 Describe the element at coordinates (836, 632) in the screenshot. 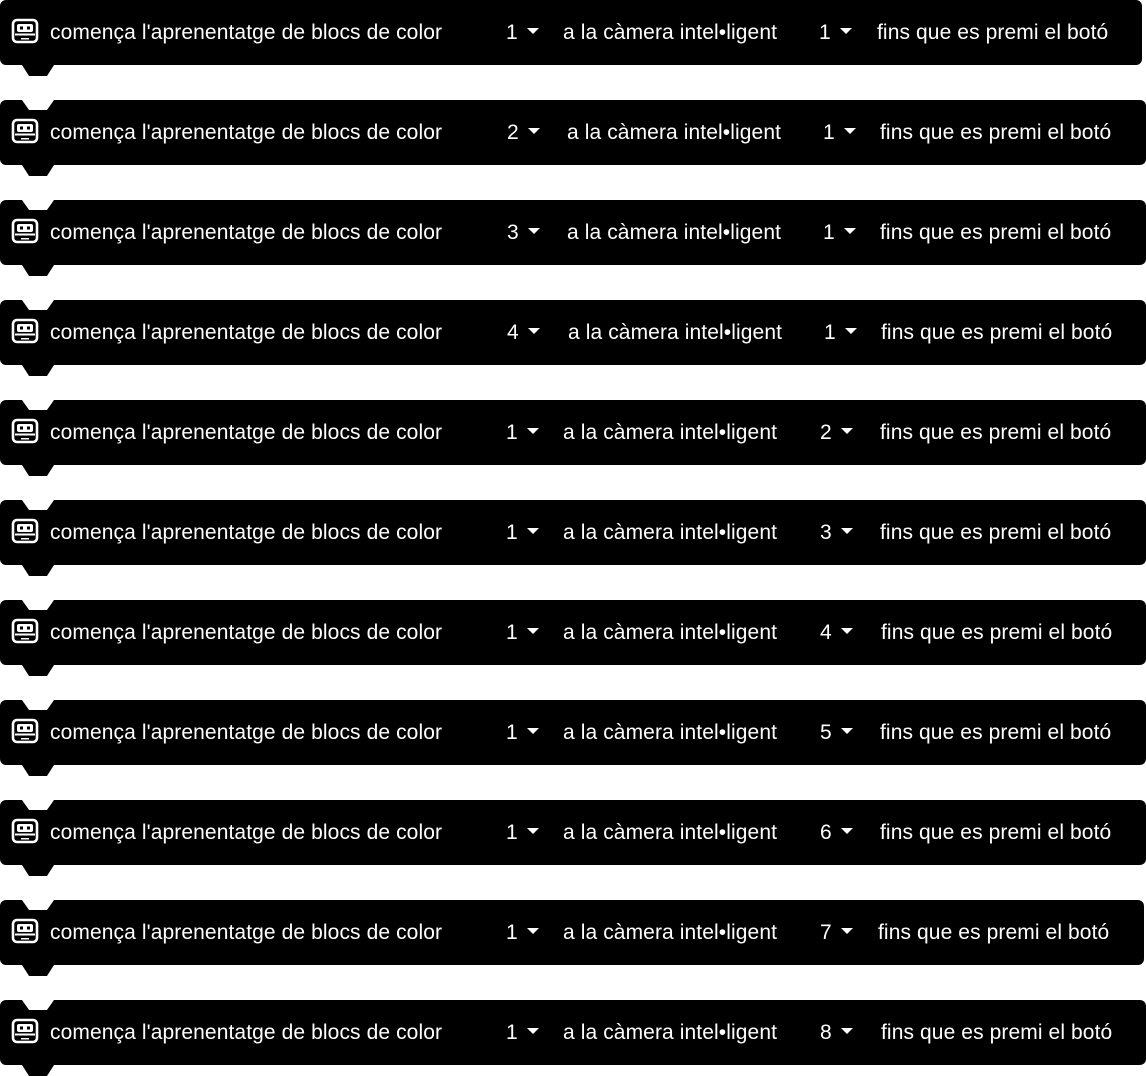

I see `camera-dropdown: 4` at that location.